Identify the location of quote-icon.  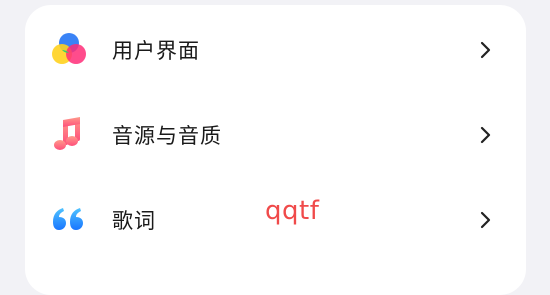
(69, 220).